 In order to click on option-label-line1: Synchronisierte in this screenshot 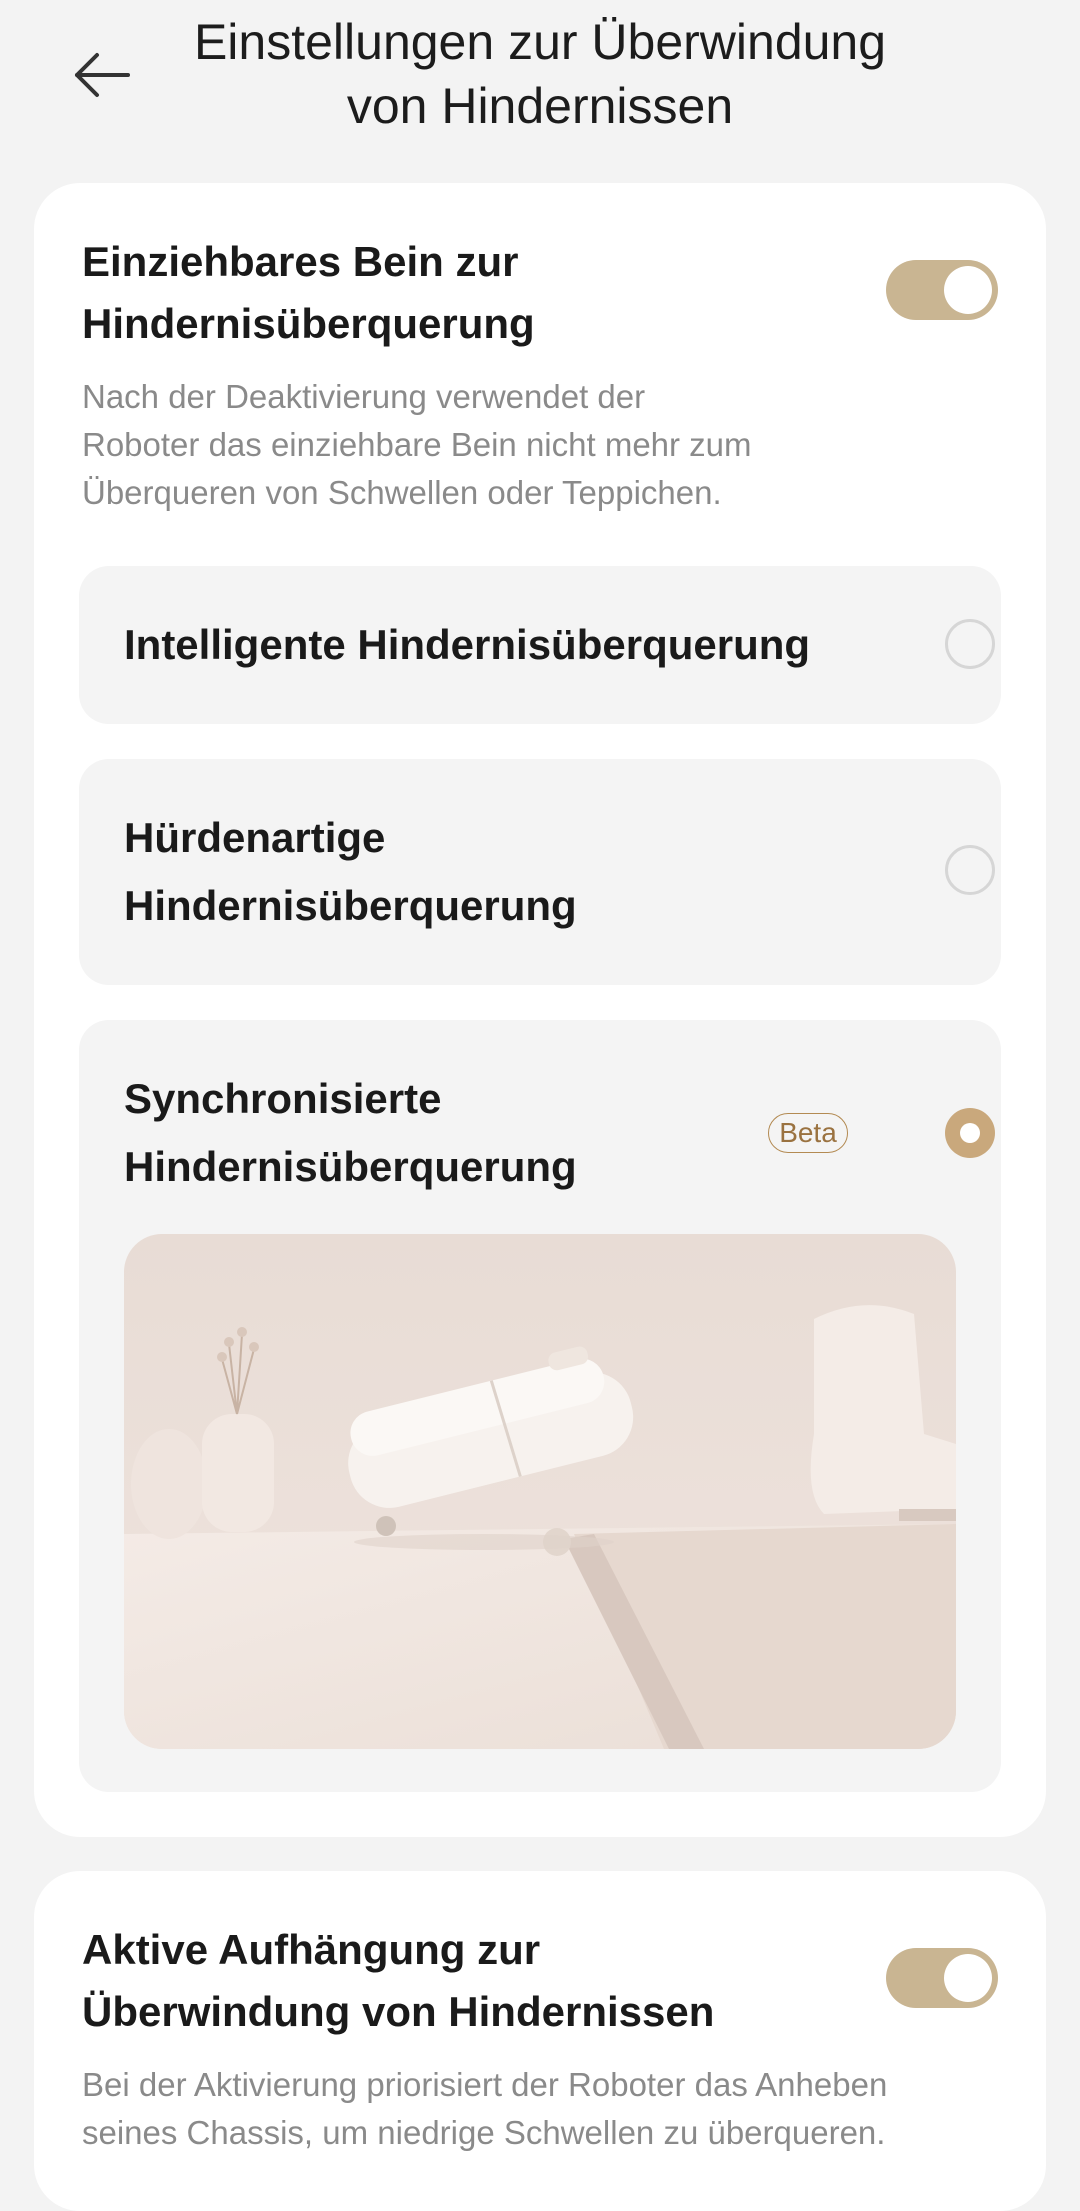, I will do `click(283, 1098)`.